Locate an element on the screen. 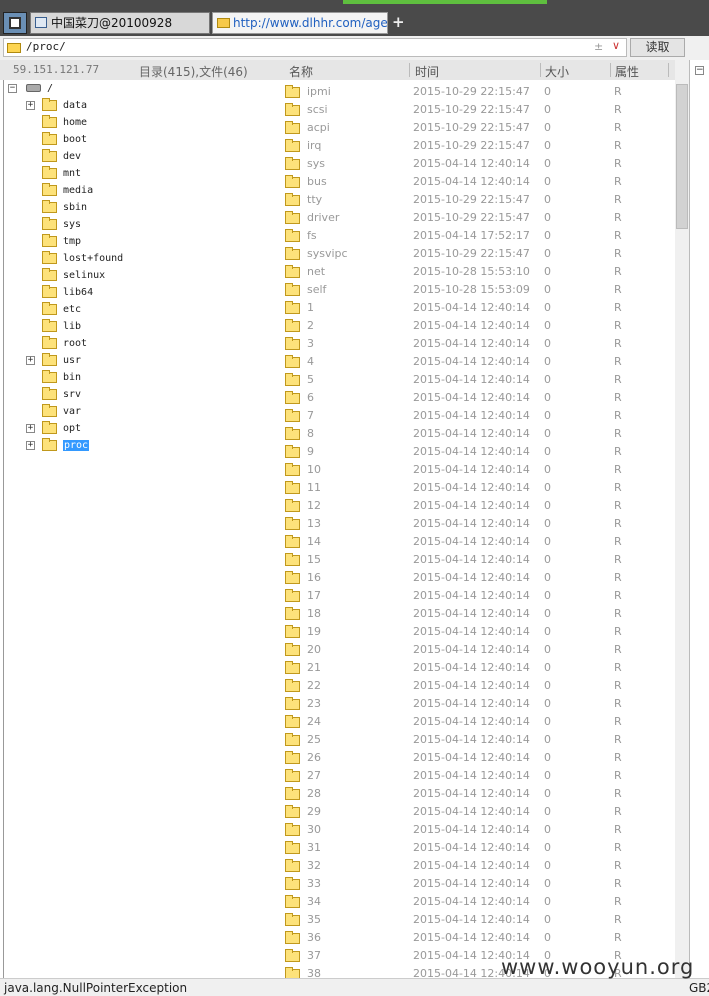  file-row: 3 2015-04-14 12:40:14 0 R is located at coordinates (477, 344).